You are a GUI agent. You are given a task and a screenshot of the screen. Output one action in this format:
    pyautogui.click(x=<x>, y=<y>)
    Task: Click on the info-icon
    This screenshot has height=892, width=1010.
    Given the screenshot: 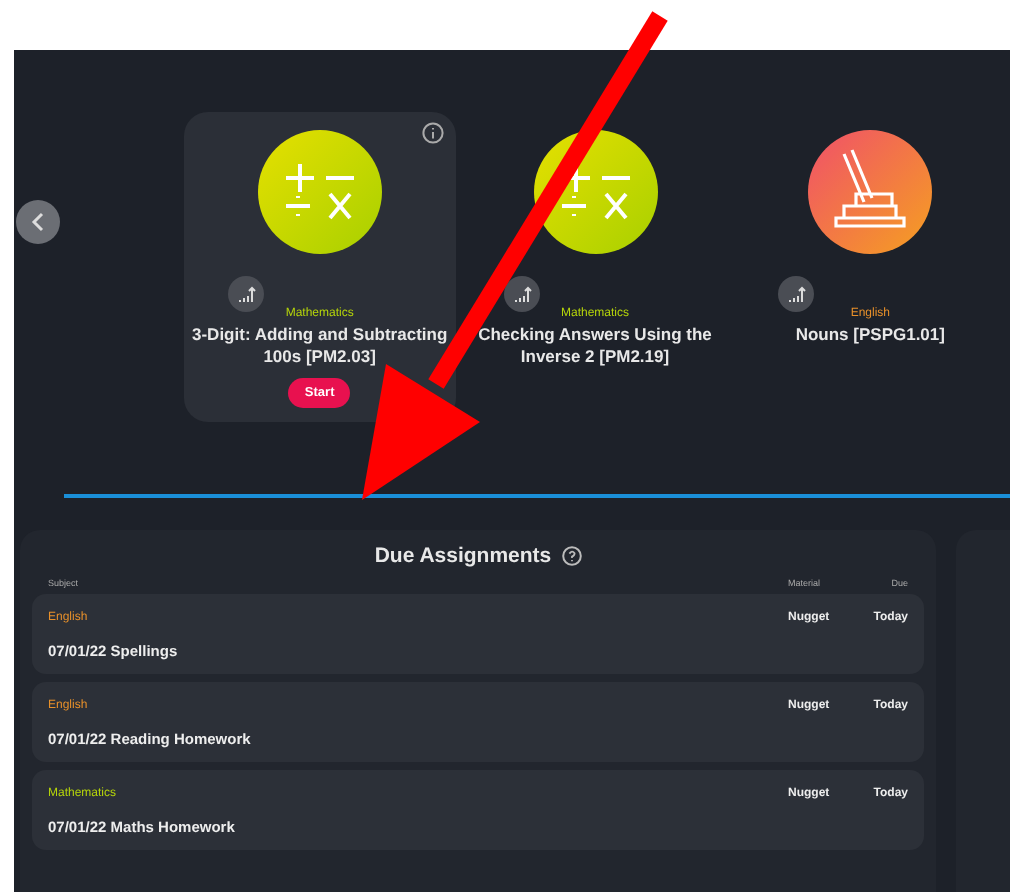 What is the action you would take?
    pyautogui.click(x=432, y=133)
    